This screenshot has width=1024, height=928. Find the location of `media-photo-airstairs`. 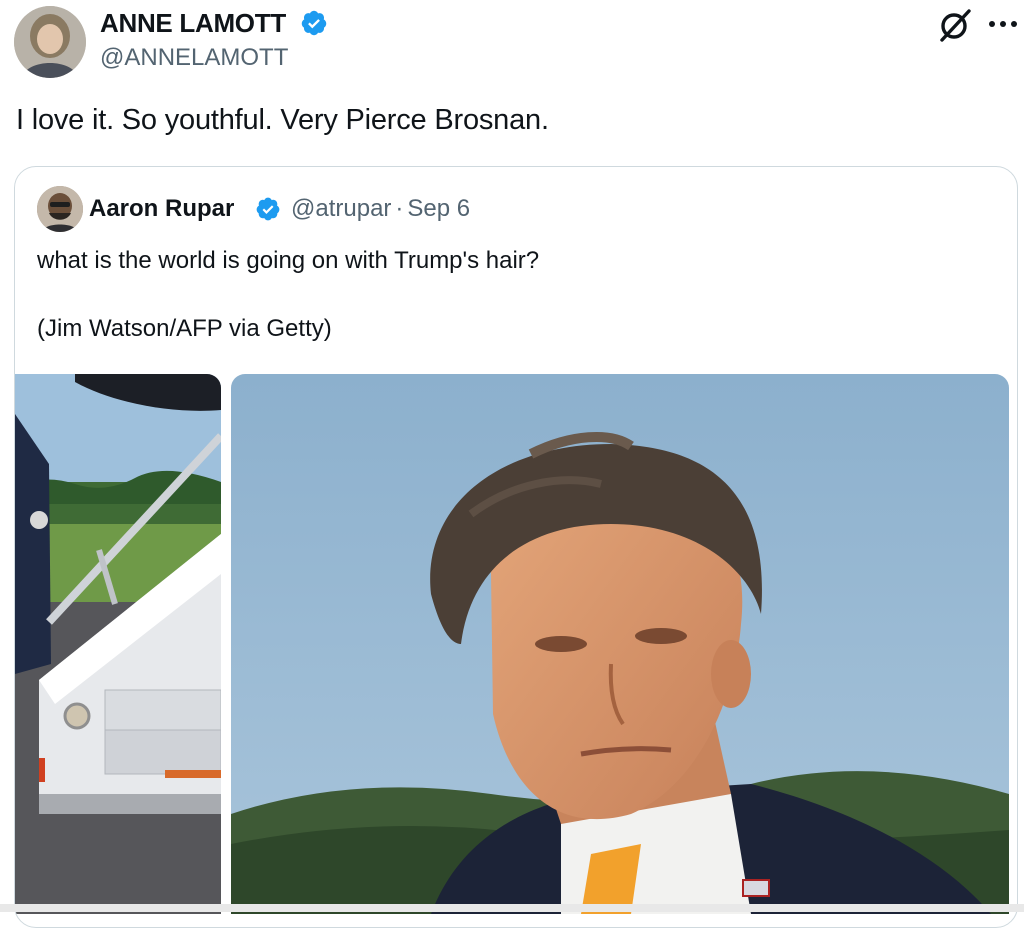

media-photo-airstairs is located at coordinates (118, 644).